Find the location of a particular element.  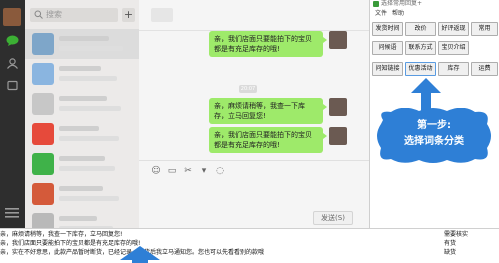

emoji-icon: ☺ is located at coordinates (156, 171).